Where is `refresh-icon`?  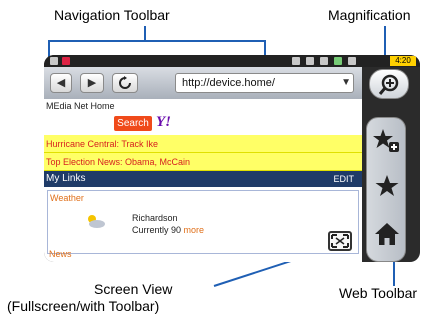 refresh-icon is located at coordinates (125, 82).